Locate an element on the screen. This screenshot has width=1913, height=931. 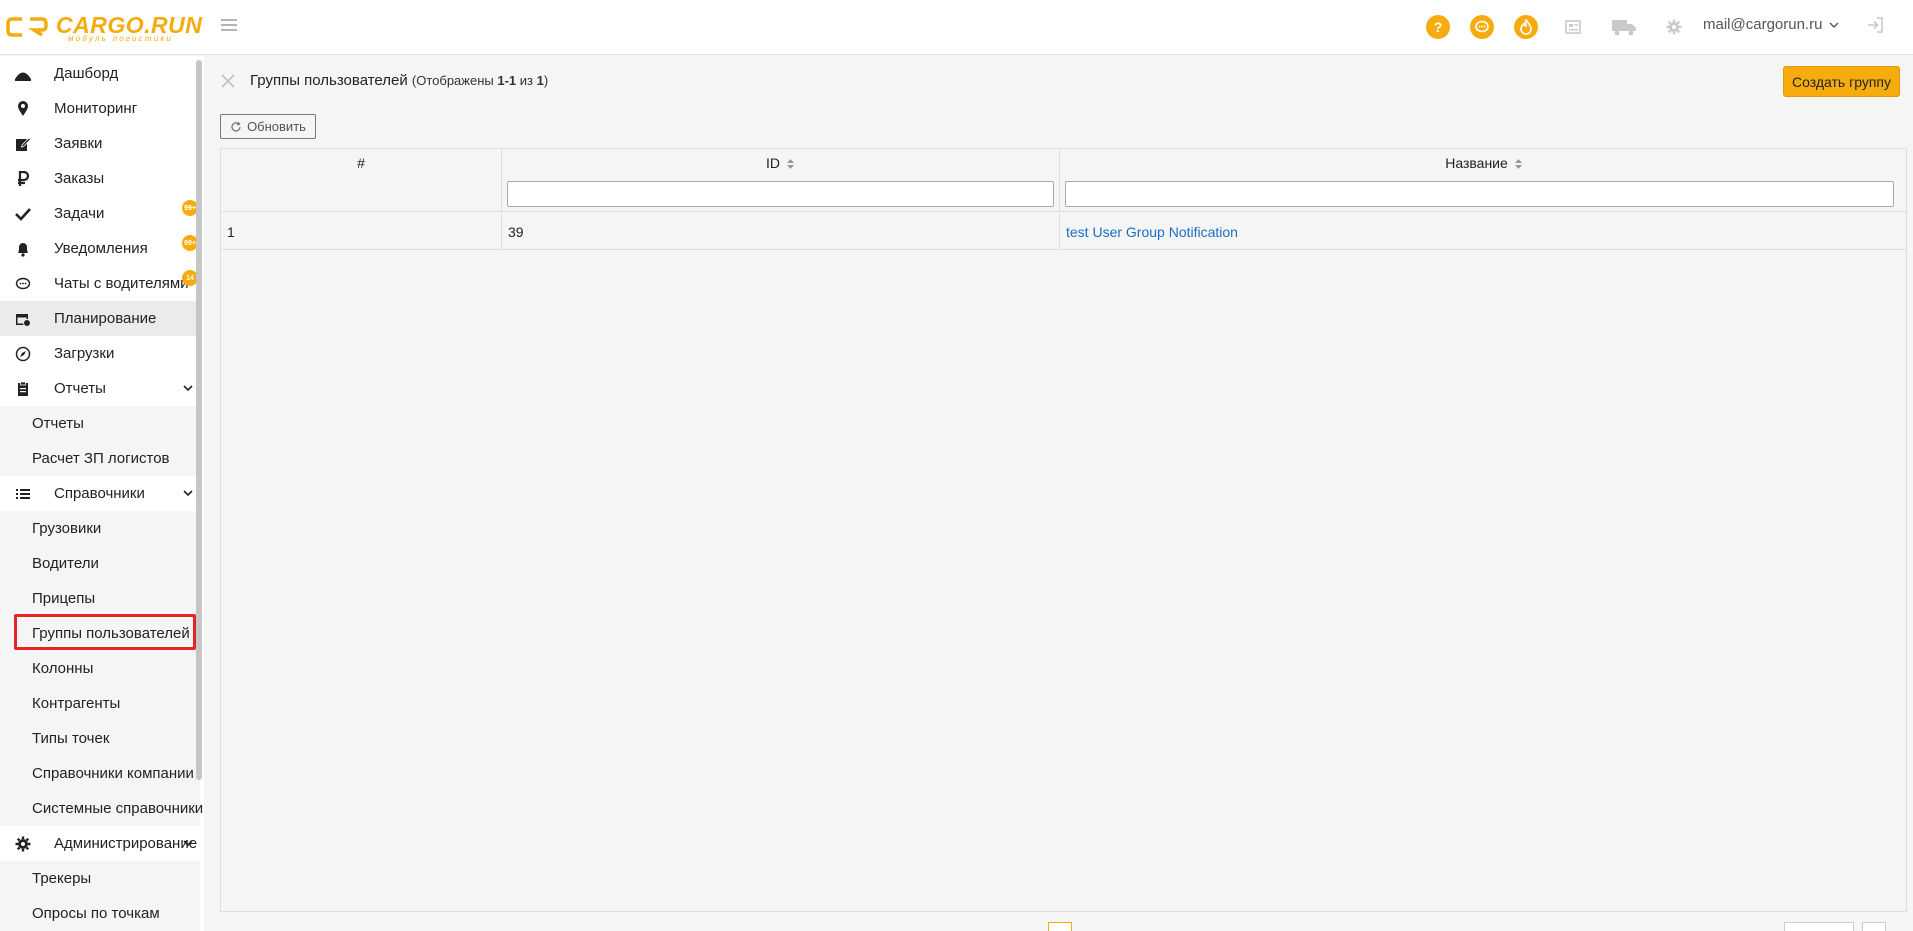
logo: CARGO.RUN модуль логистики is located at coordinates (104, 27).